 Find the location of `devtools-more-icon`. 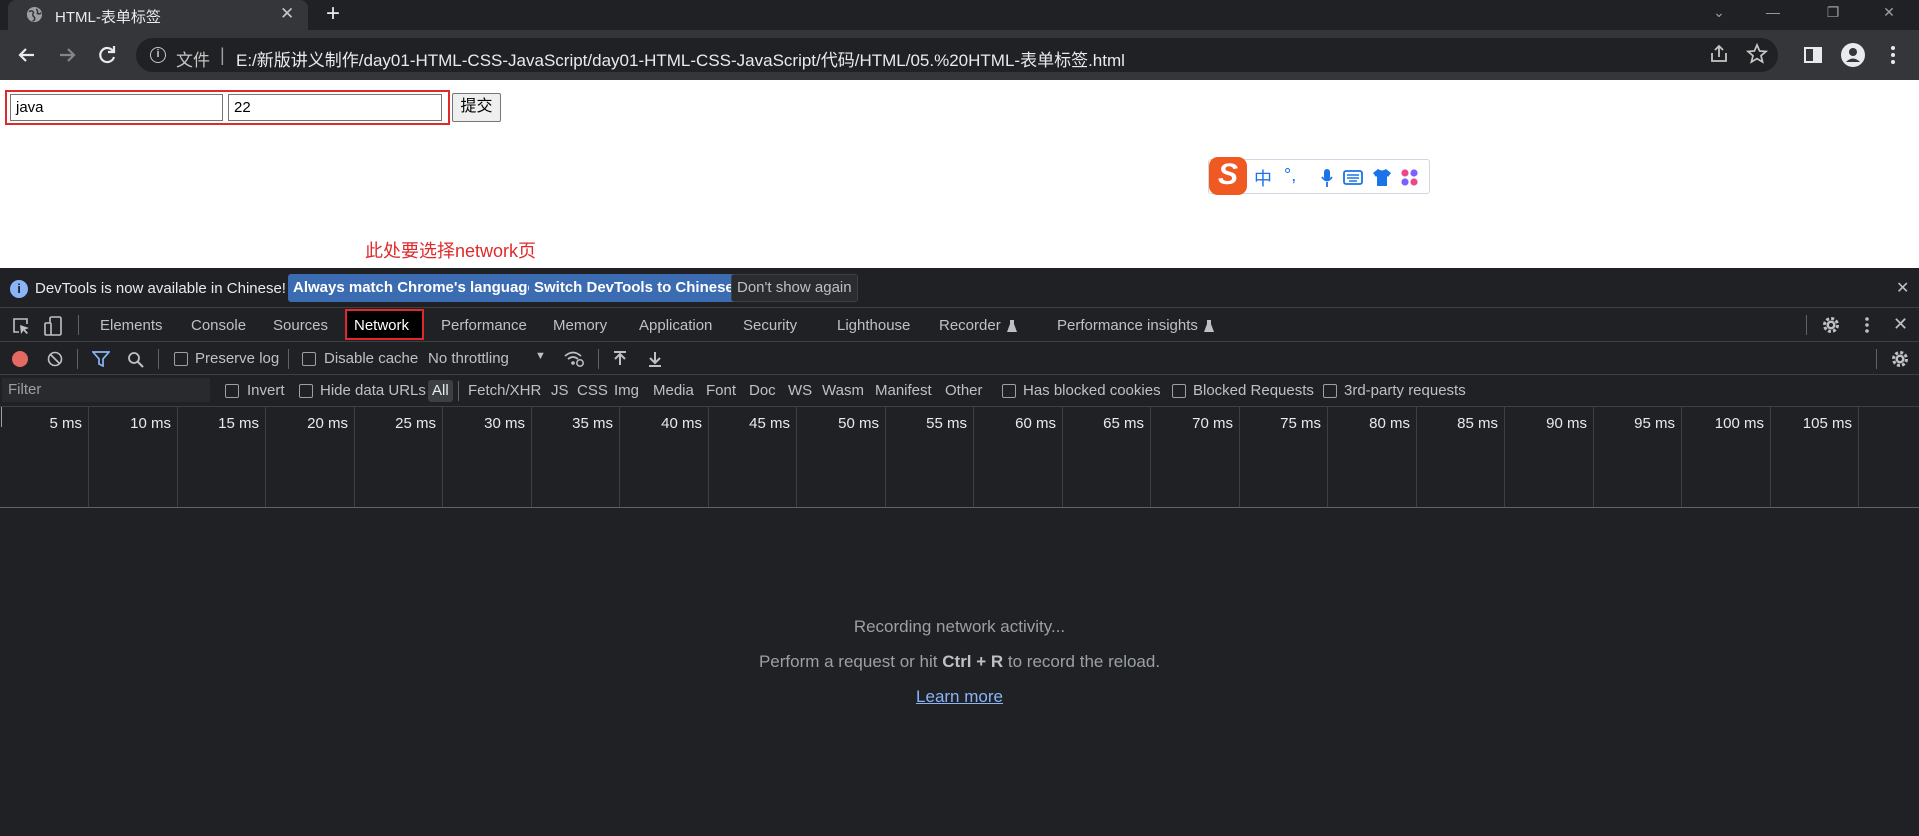

devtools-more-icon is located at coordinates (1867, 325).